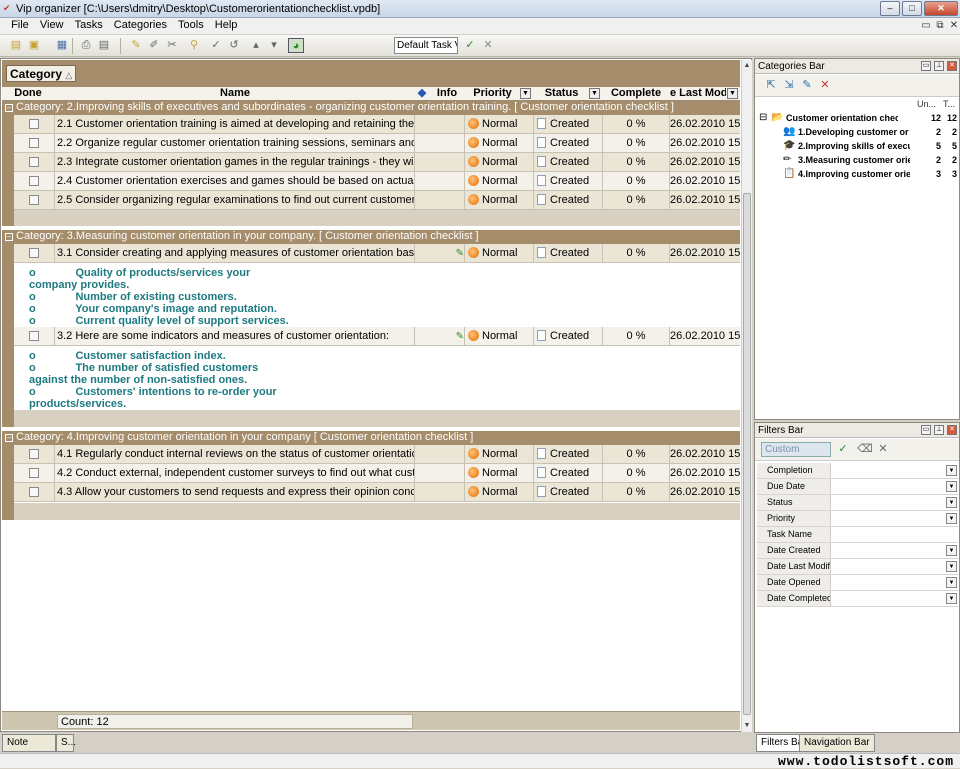 The height and width of the screenshot is (769, 960). Describe the element at coordinates (422, 94) in the screenshot. I see `info-col-icon: ◆` at that location.